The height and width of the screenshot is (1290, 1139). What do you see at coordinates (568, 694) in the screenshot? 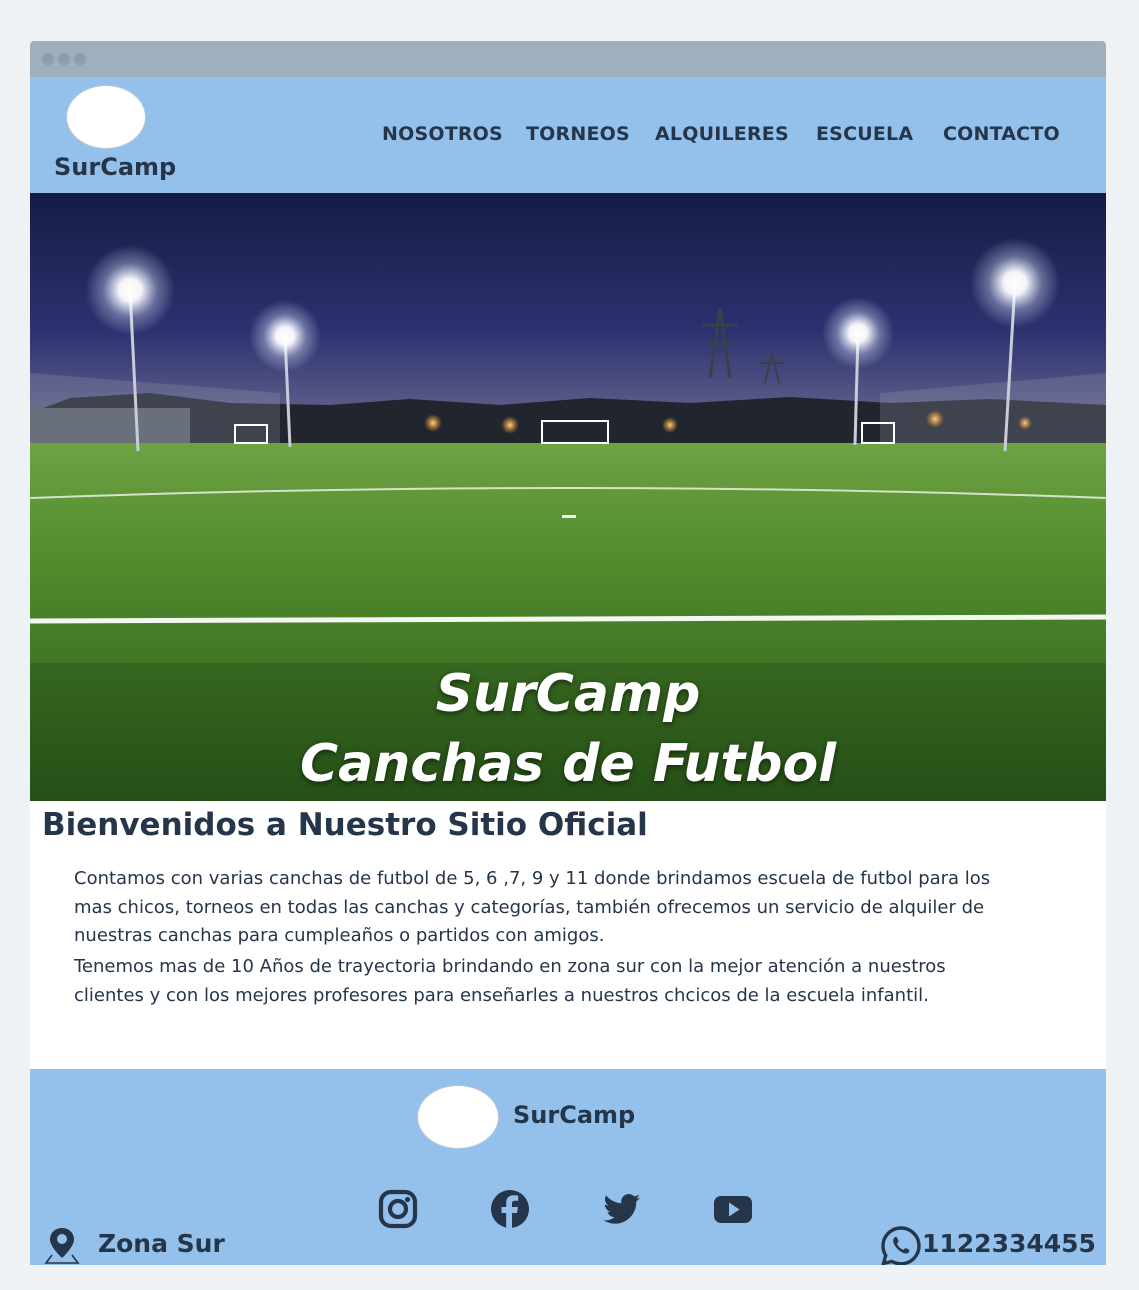
I see `hero-title-line1: SurCamp` at bounding box center [568, 694].